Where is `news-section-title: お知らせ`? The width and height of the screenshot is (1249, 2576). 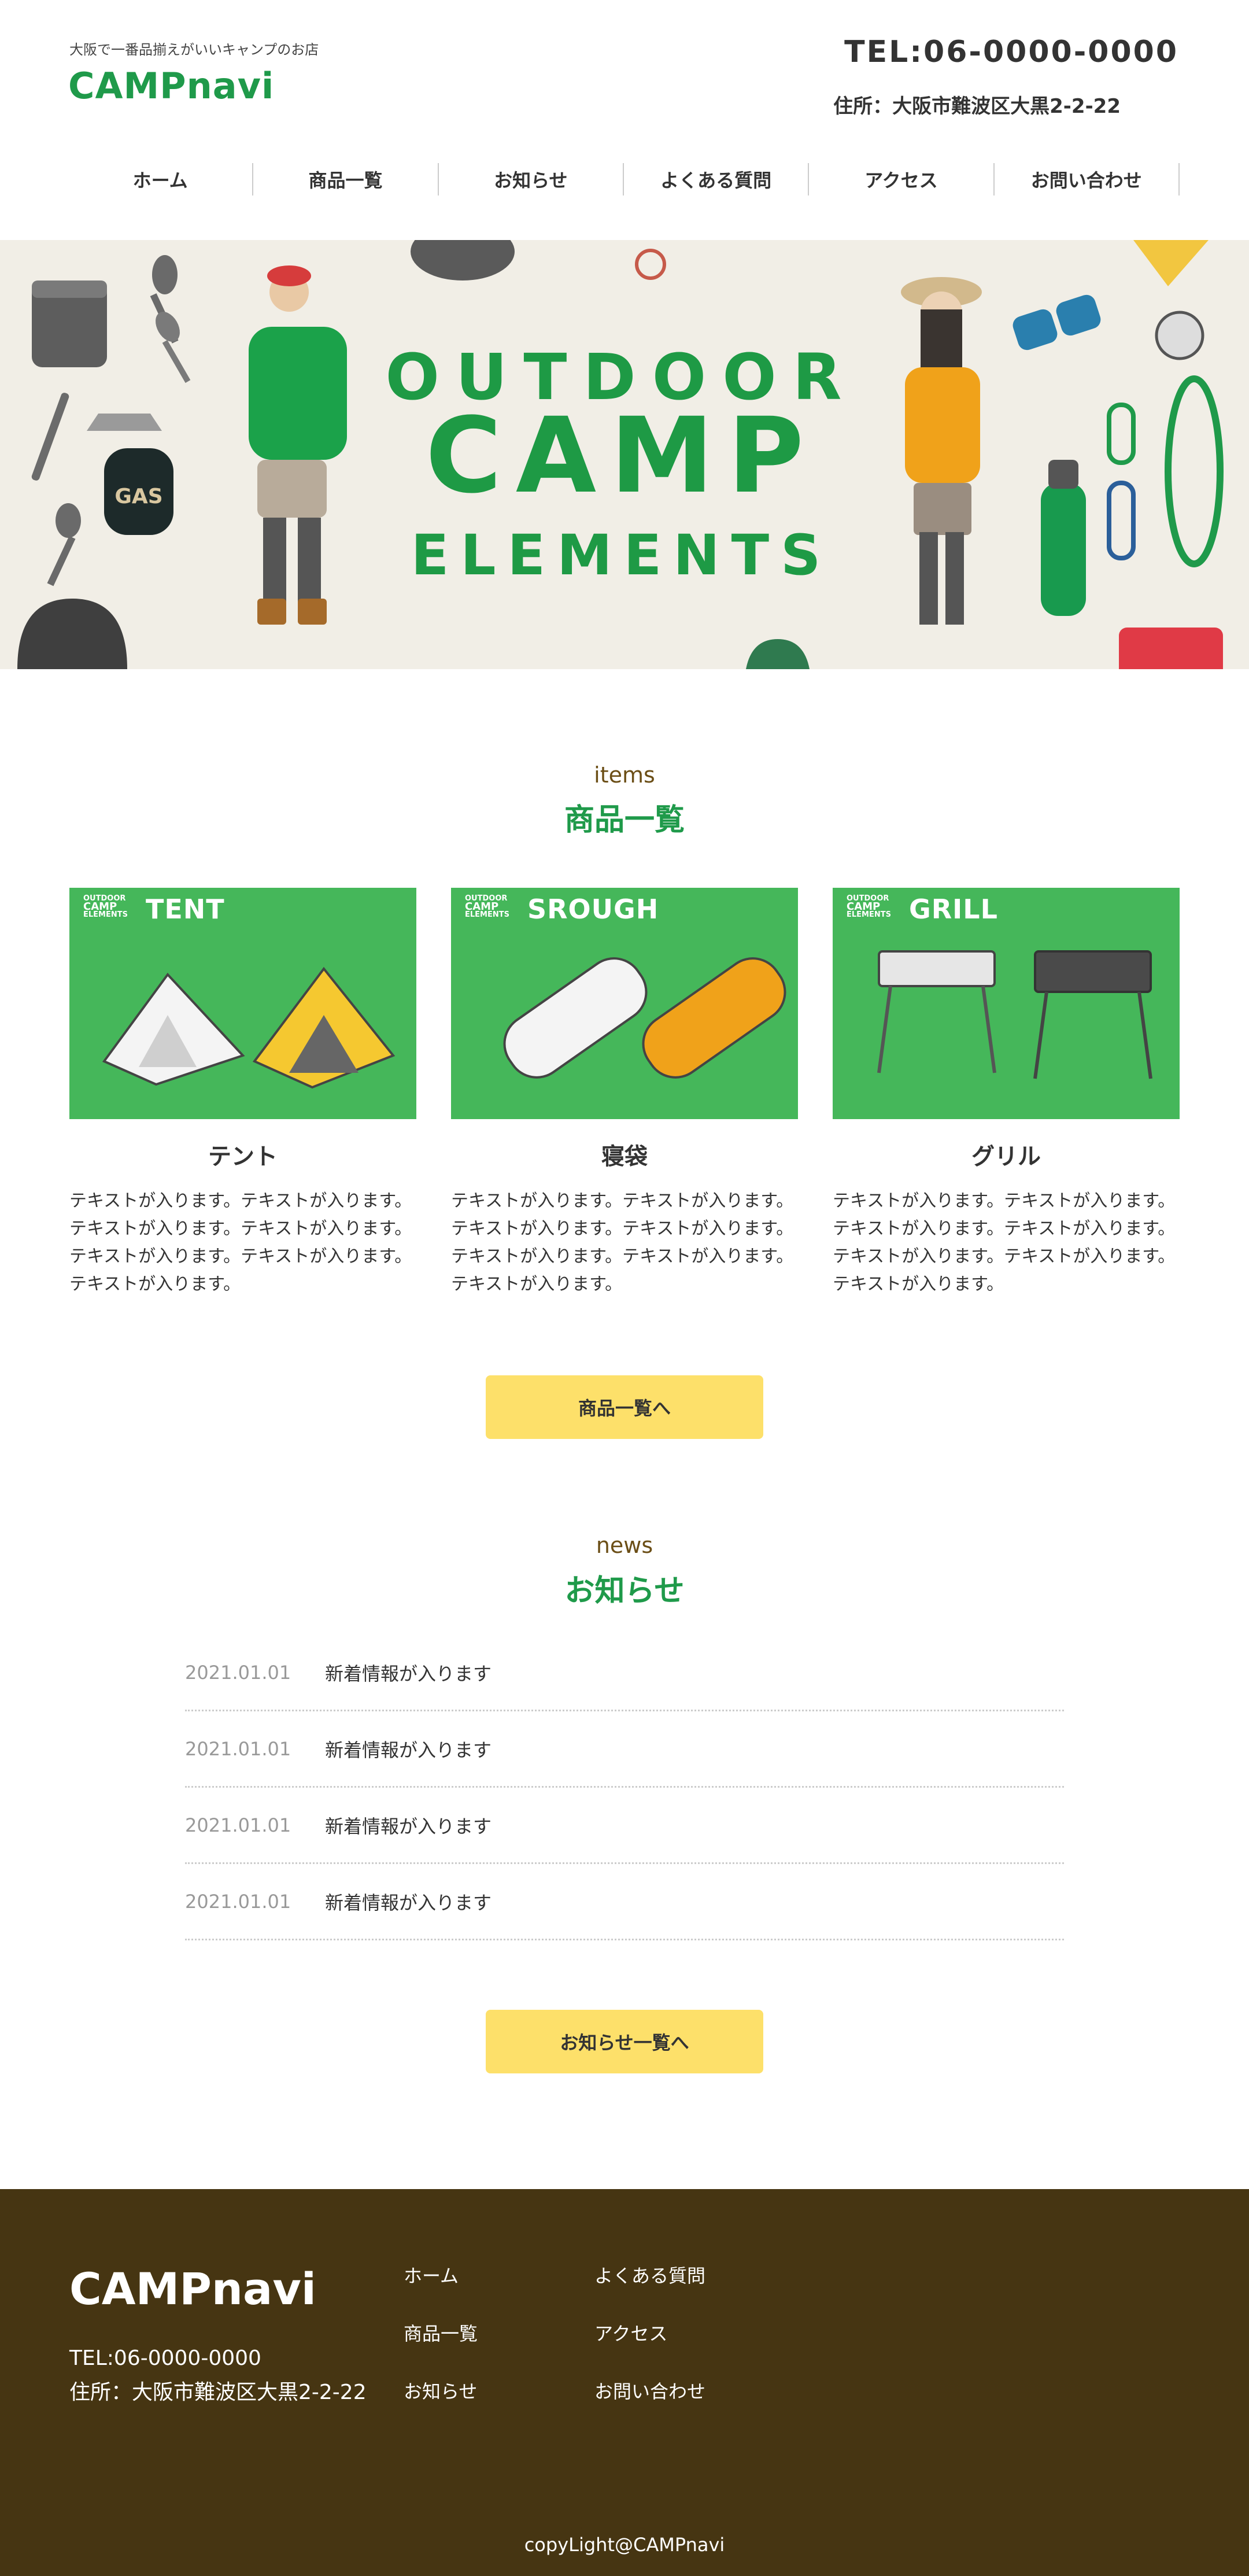 news-section-title: お知らせ is located at coordinates (624, 1591).